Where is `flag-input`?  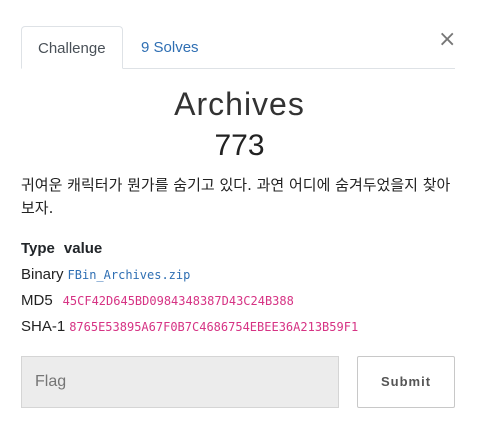
flag-input is located at coordinates (180, 382).